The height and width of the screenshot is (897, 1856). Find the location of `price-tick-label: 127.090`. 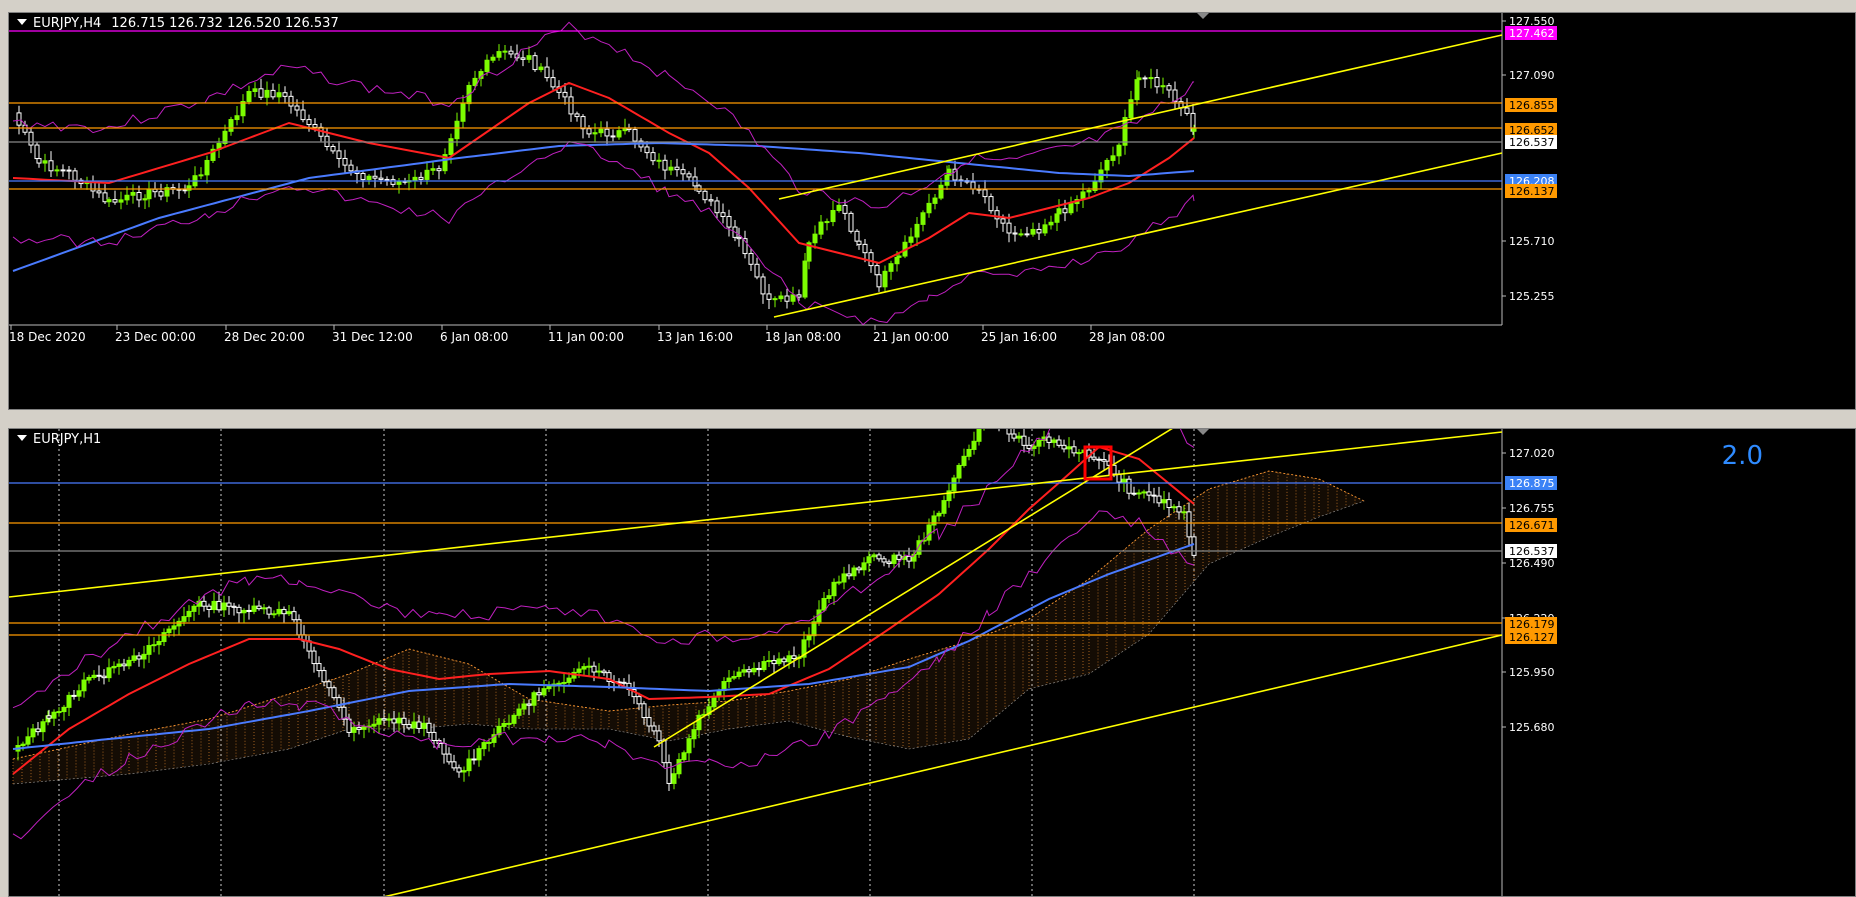

price-tick-label: 127.090 is located at coordinates (1532, 75).